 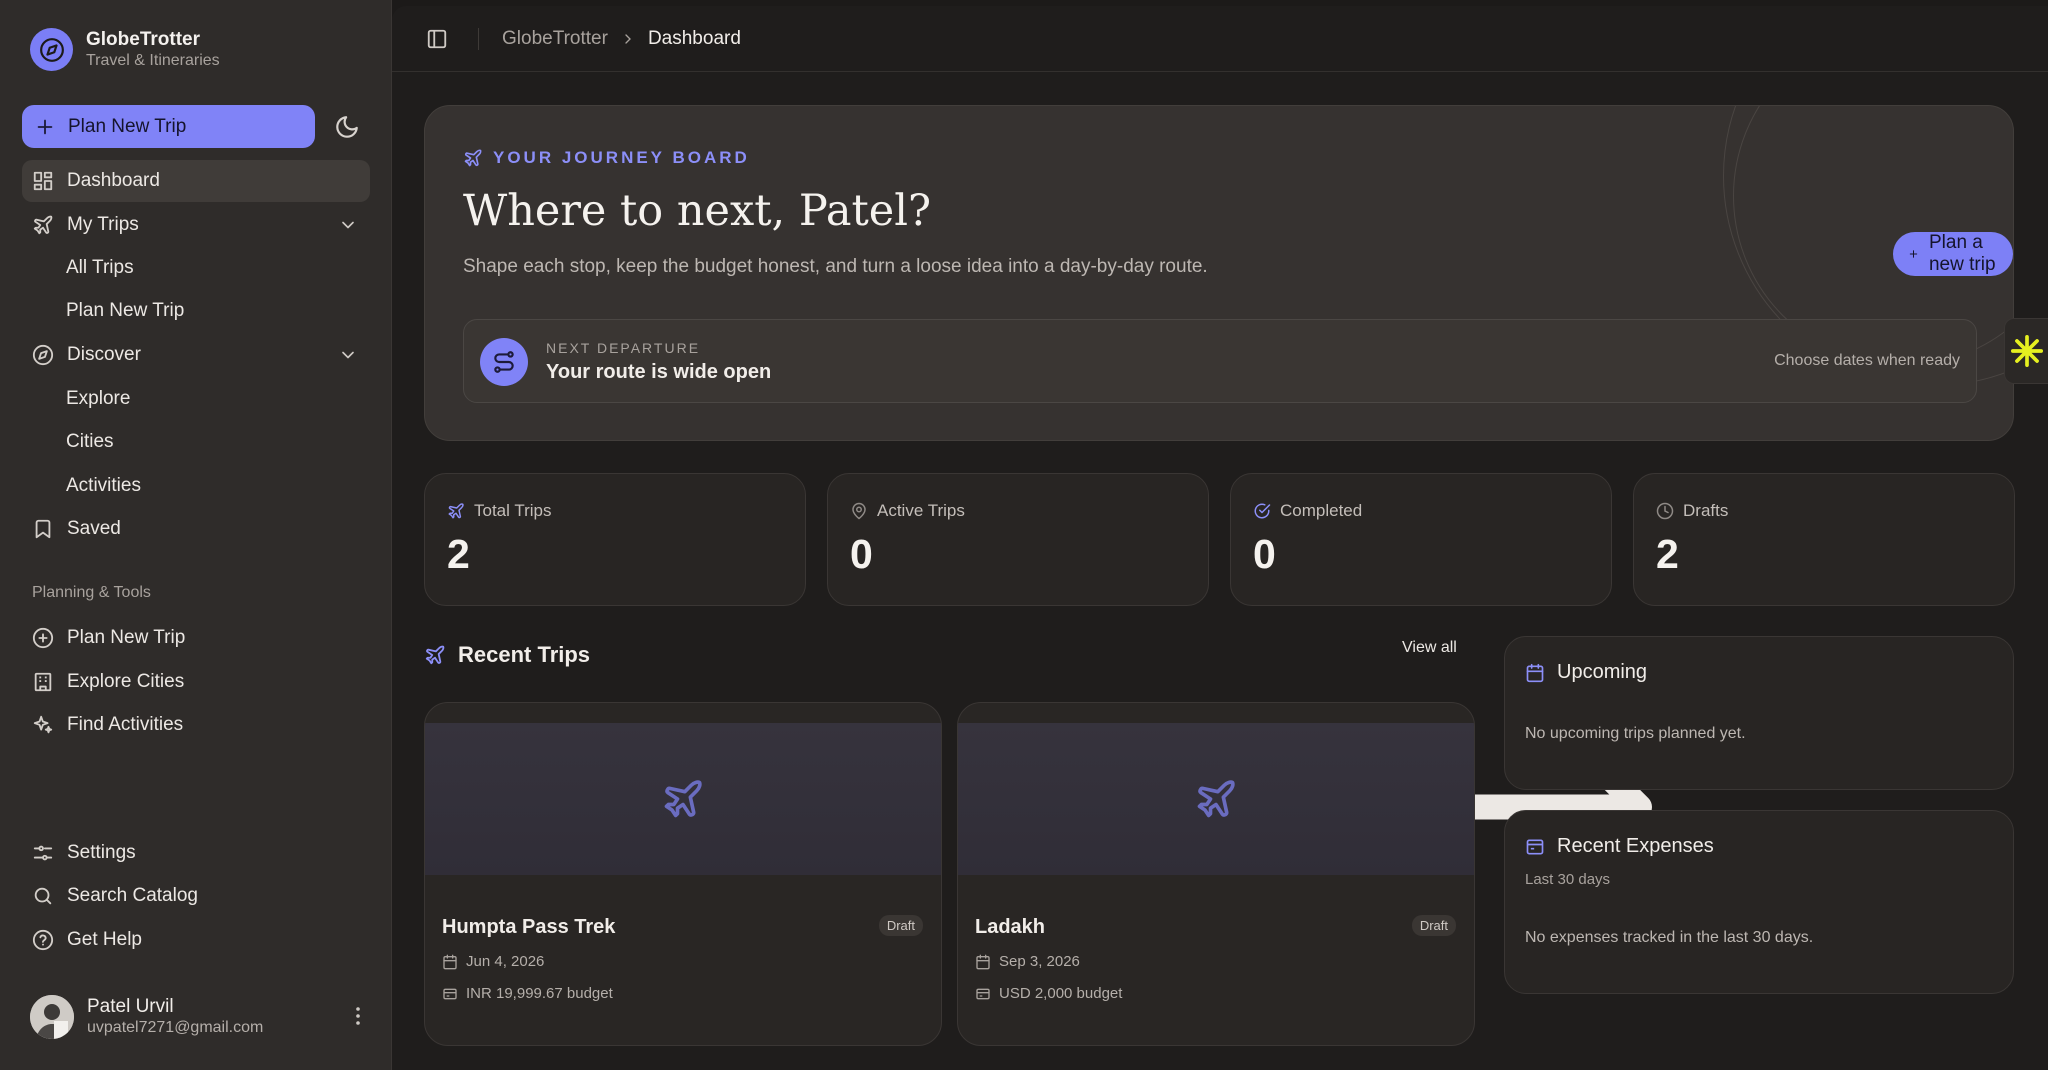 I want to click on recent-expenses-title: Recent Expenses, so click(x=1635, y=846).